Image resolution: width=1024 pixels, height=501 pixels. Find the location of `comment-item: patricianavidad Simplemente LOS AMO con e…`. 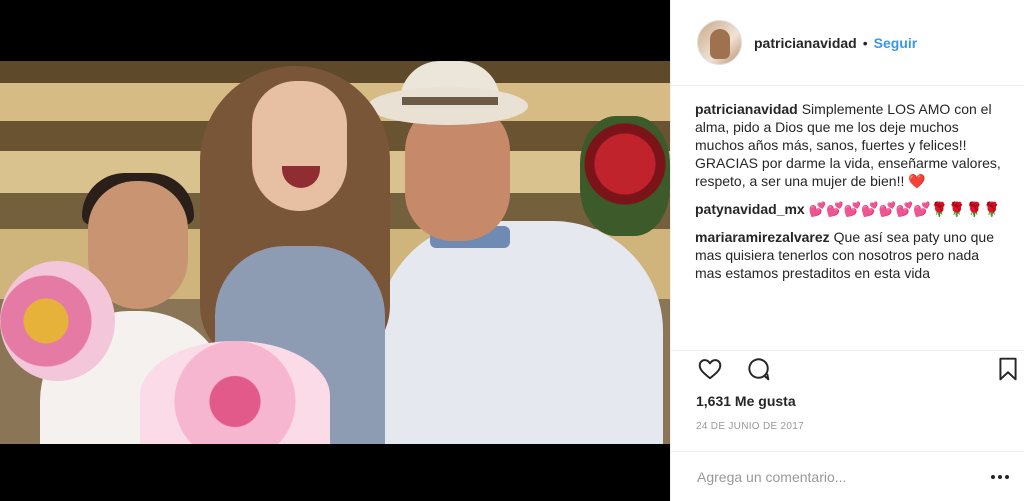

comment-item: patricianavidad Simplemente LOS AMO con e… is located at coordinates (850, 145).